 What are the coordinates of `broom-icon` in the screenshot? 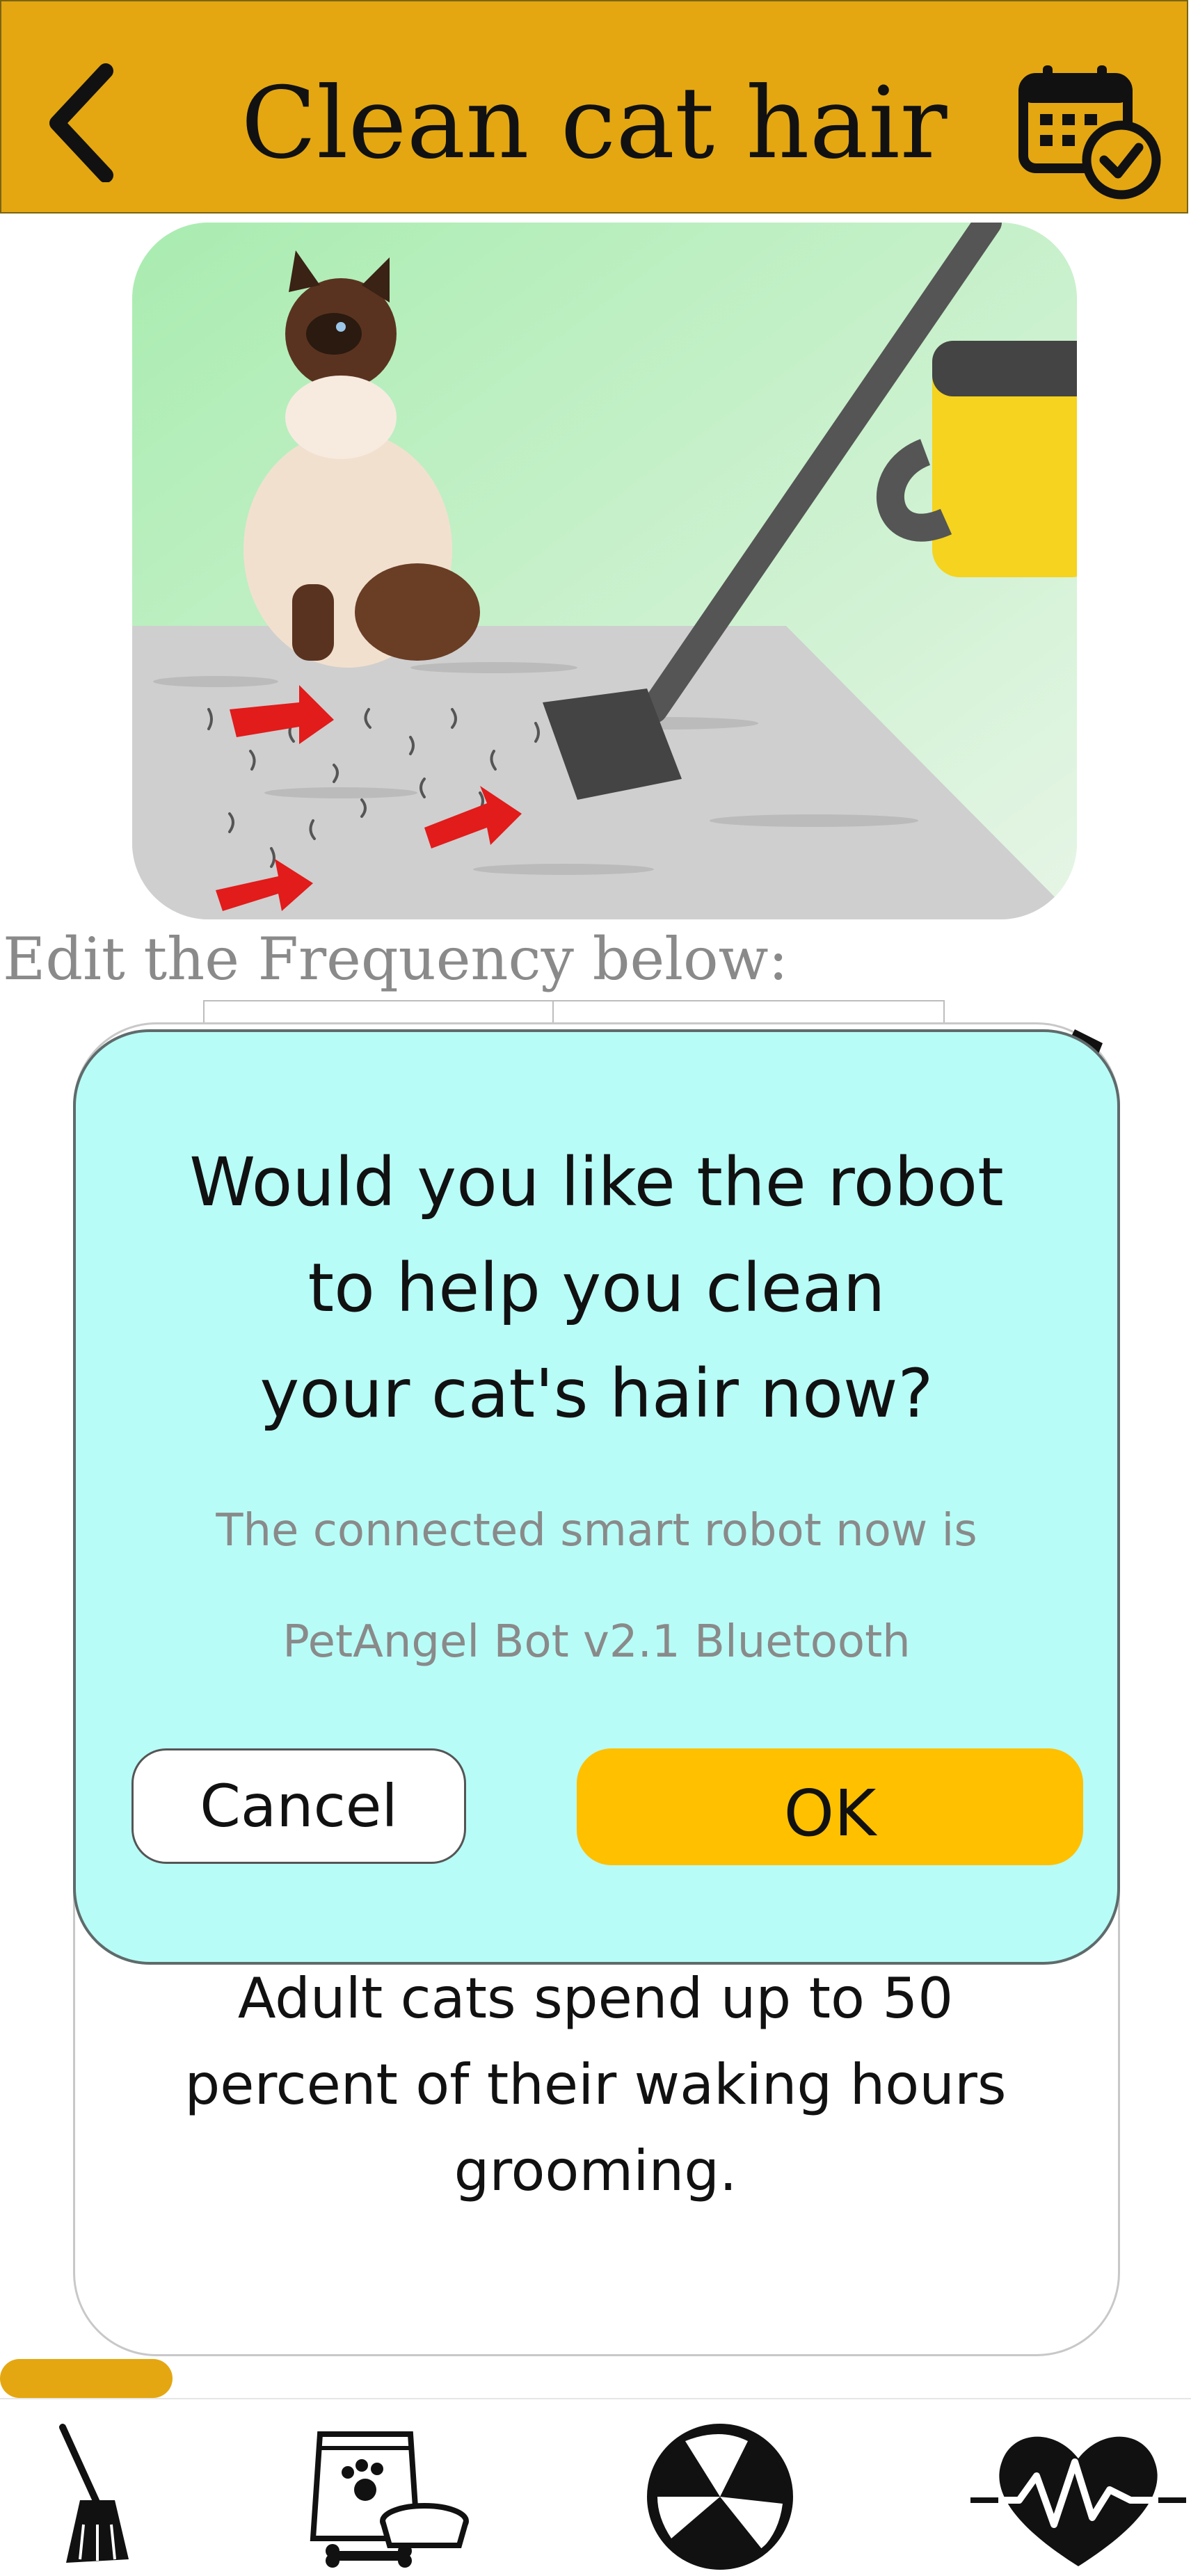 It's located at (94, 2493).